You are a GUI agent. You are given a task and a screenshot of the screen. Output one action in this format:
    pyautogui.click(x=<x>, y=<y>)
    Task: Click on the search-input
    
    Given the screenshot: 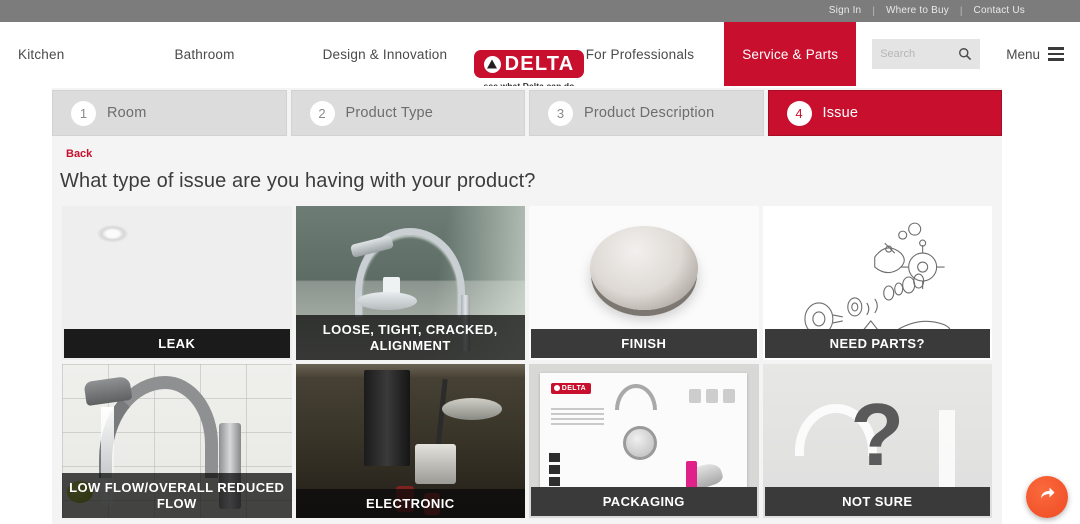 What is the action you would take?
    pyautogui.click(x=917, y=54)
    